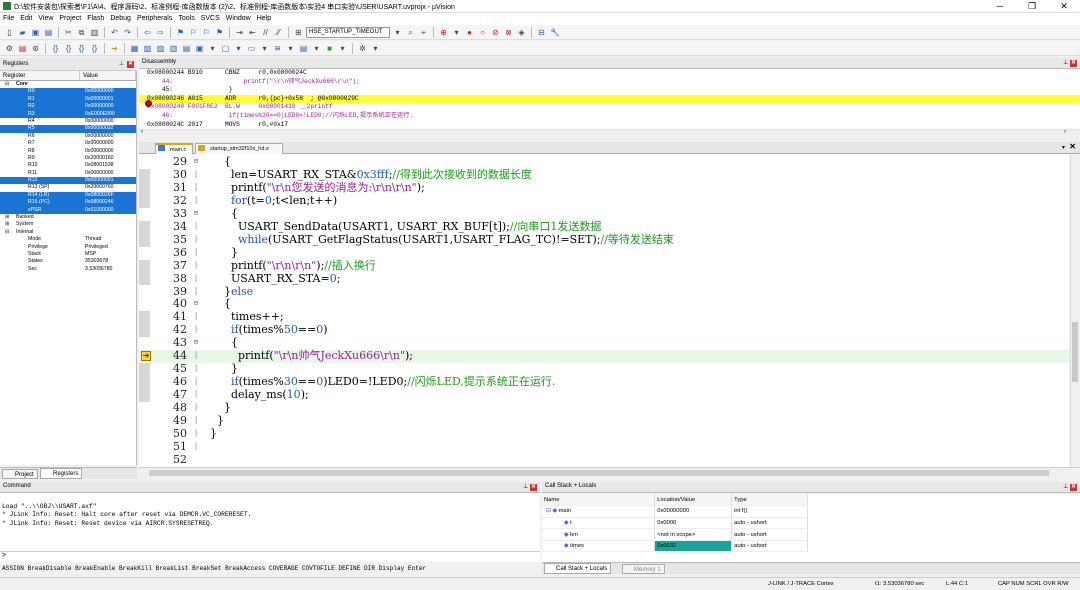 Image resolution: width=1080 pixels, height=590 pixels. What do you see at coordinates (609, 90) in the screenshot?
I see `disassembly-line: 45: }` at bounding box center [609, 90].